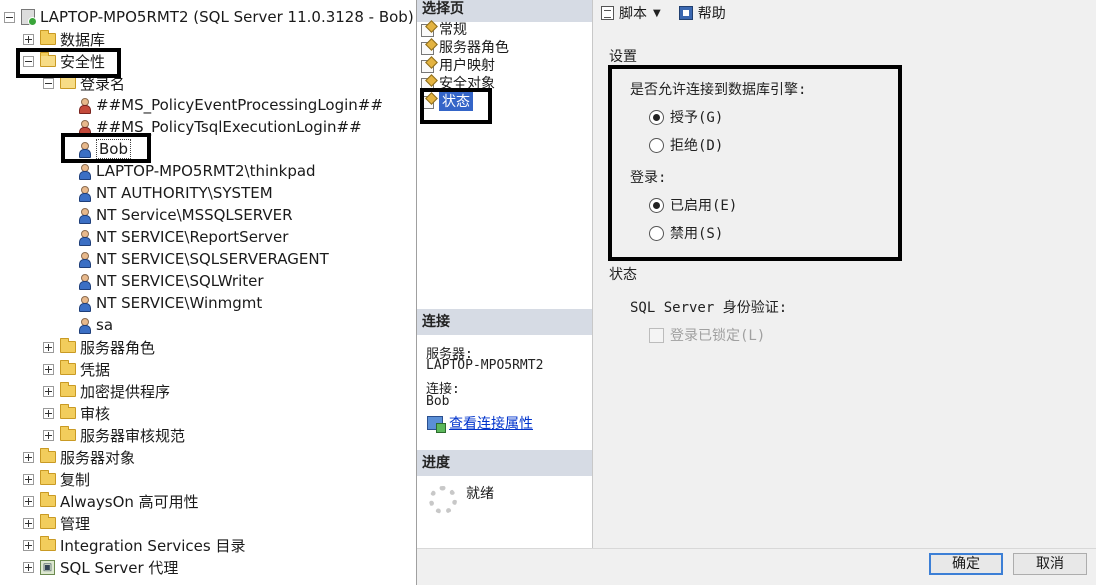 The width and height of the screenshot is (1096, 585). Describe the element at coordinates (707, 335) in the screenshot. I see `login-locked-checkbox: 登录已锁定(L)` at that location.